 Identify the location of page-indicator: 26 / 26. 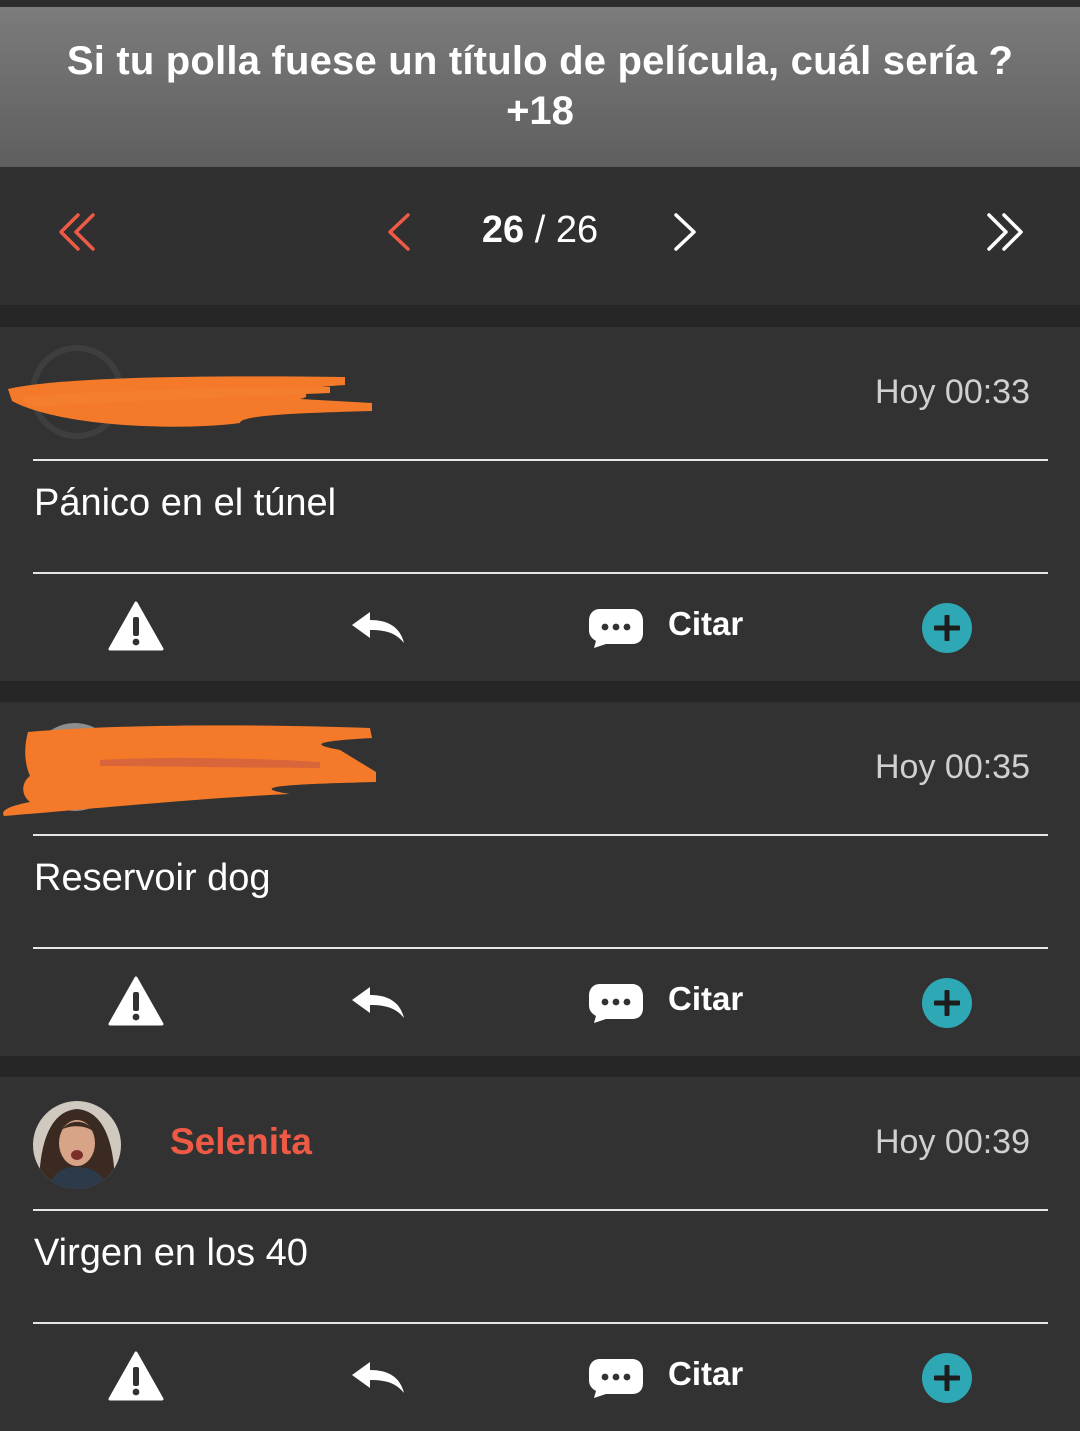
(540, 230).